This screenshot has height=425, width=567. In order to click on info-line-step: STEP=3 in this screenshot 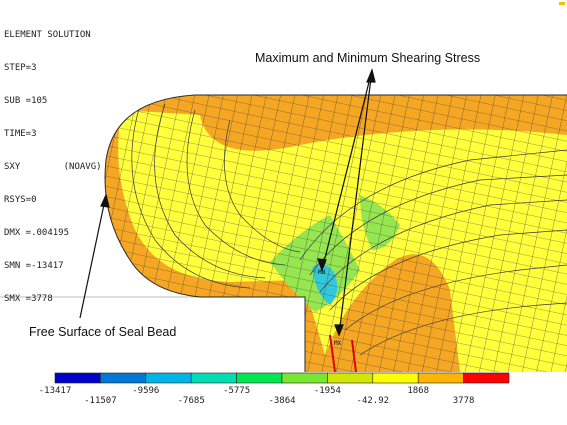, I will do `click(20, 68)`.